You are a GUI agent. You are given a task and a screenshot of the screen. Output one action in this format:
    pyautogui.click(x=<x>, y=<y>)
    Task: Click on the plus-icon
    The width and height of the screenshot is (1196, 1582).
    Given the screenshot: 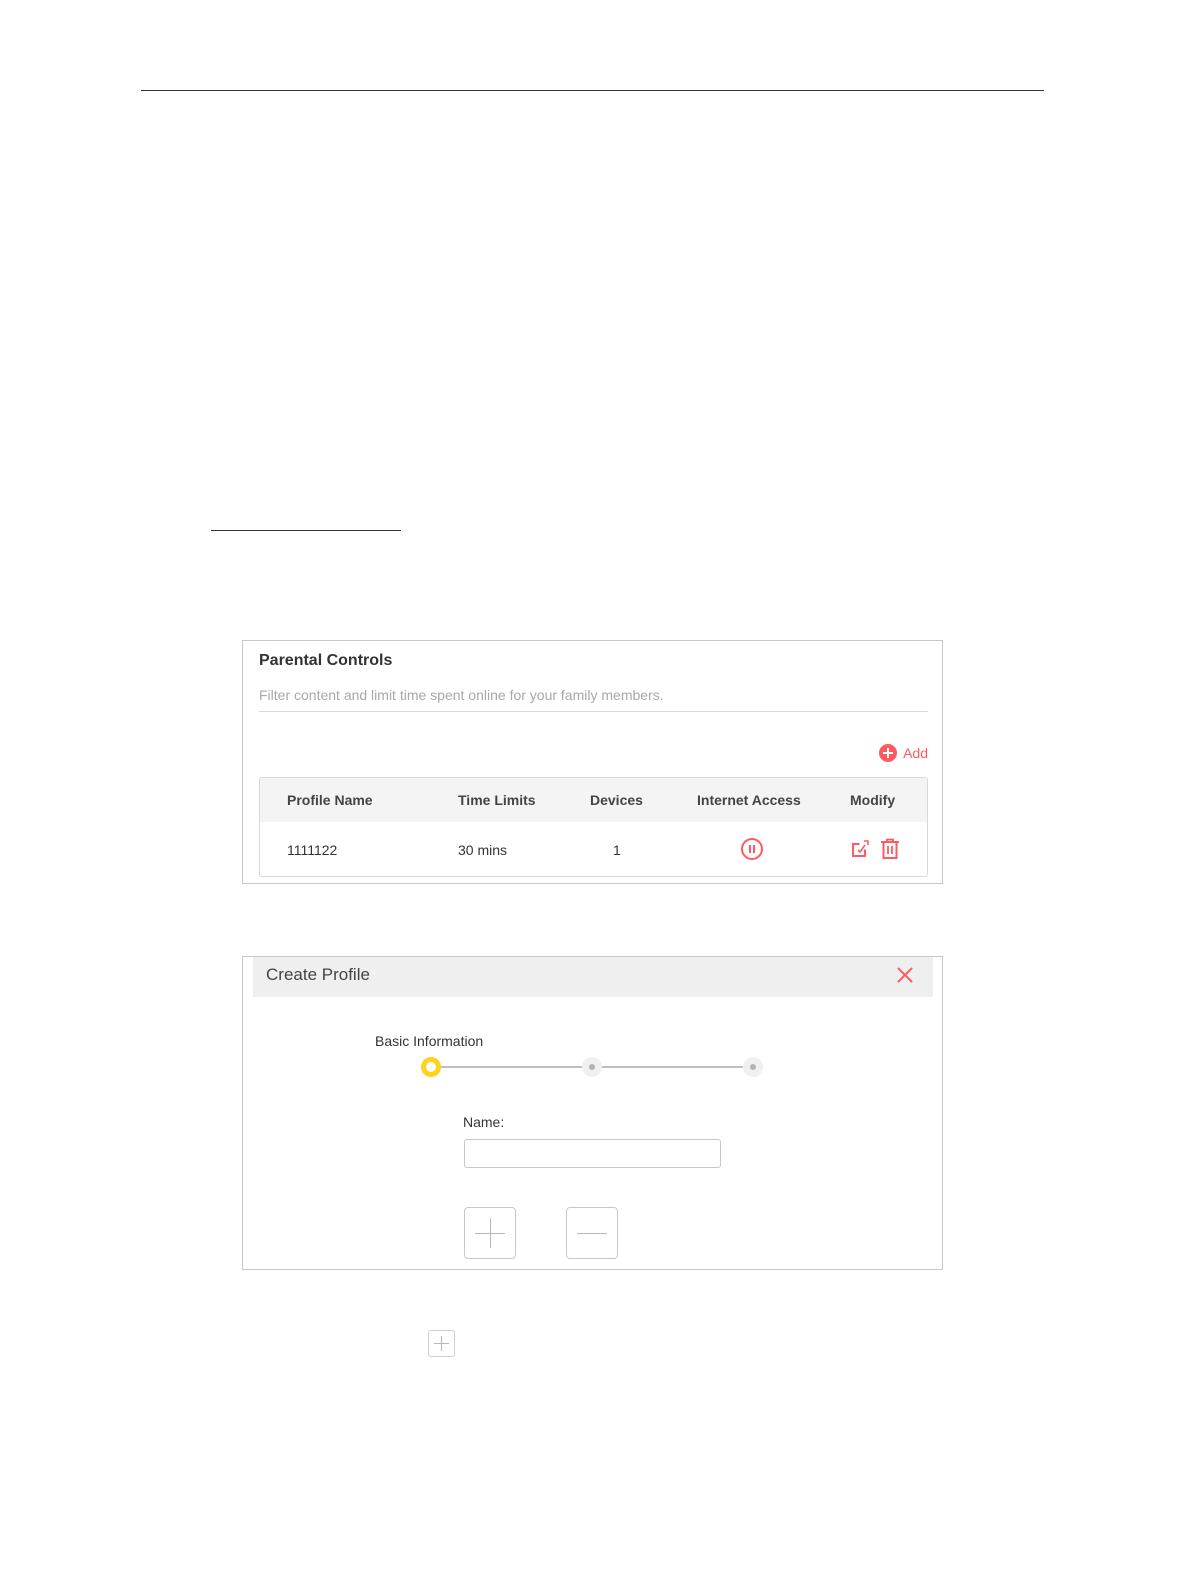 What is the action you would take?
    pyautogui.click(x=441, y=1343)
    